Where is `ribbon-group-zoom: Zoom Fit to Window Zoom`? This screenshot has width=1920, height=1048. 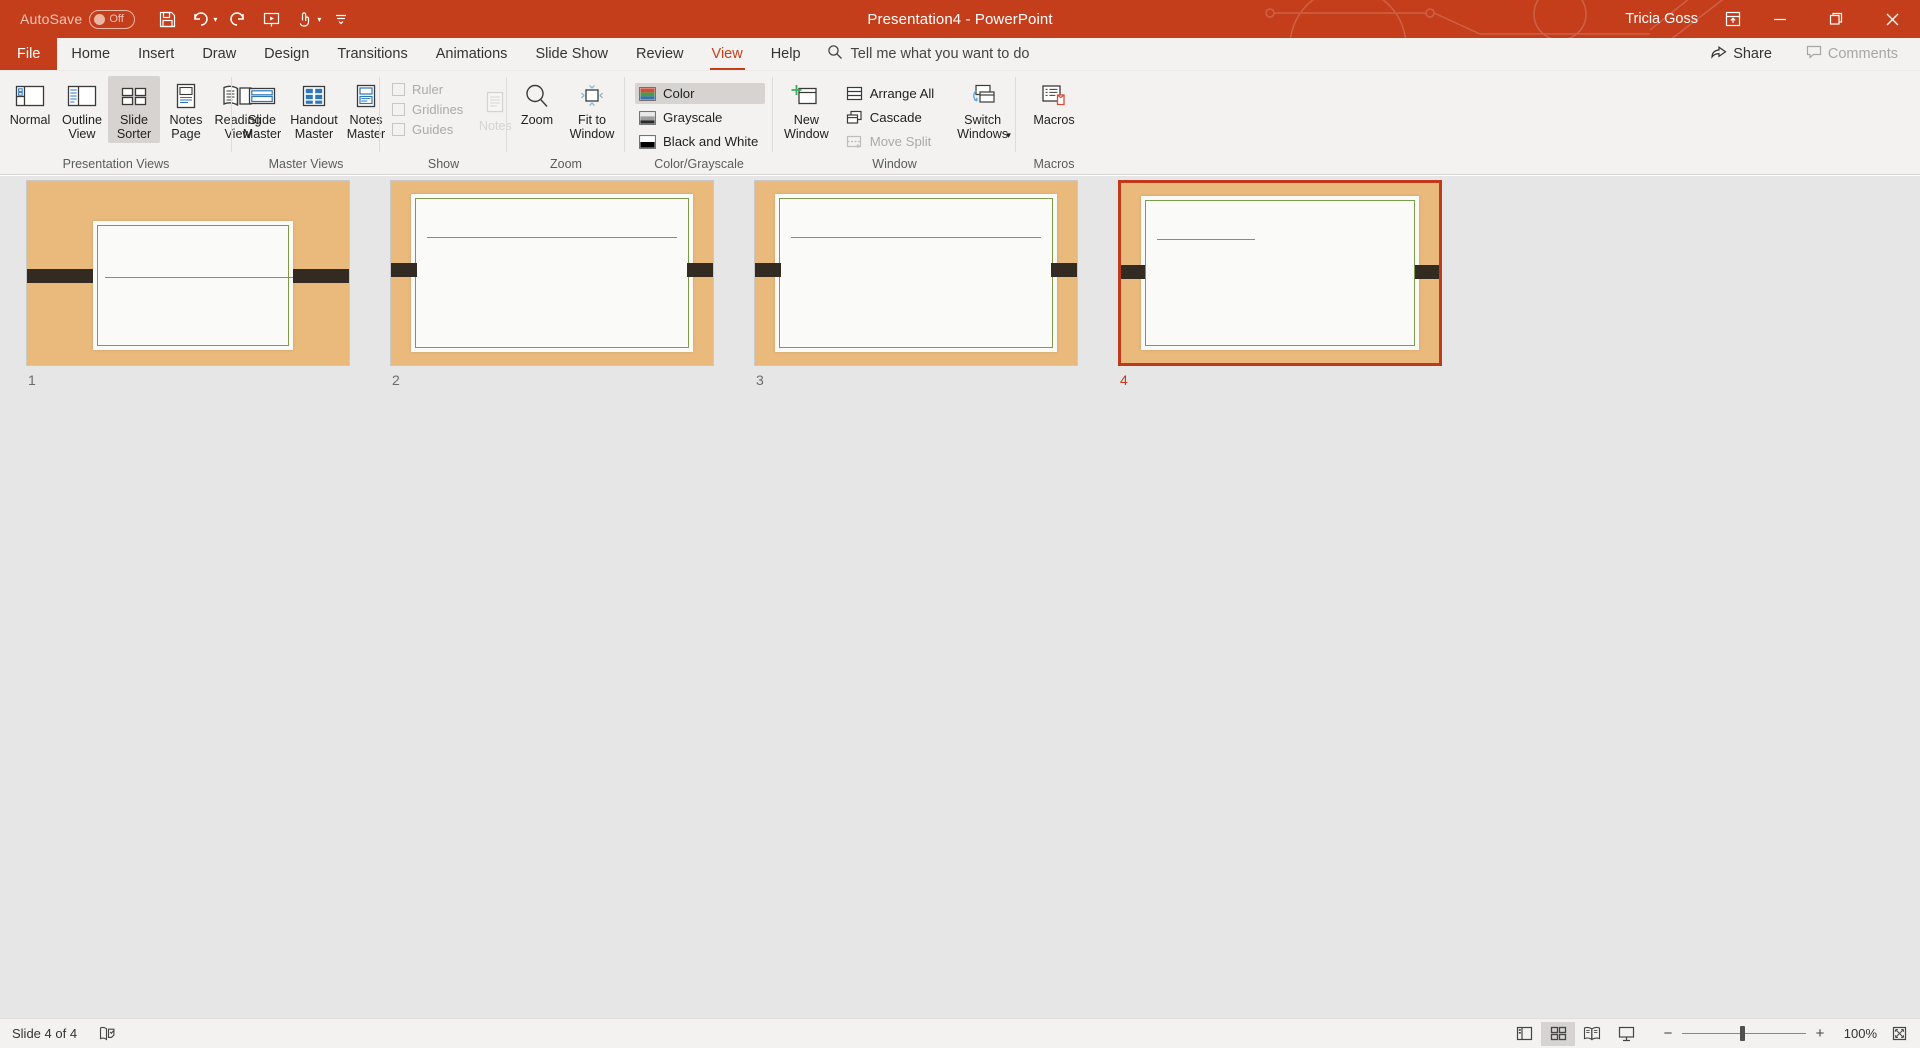 ribbon-group-zoom: Zoom Fit to Window Zoom is located at coordinates (566, 122).